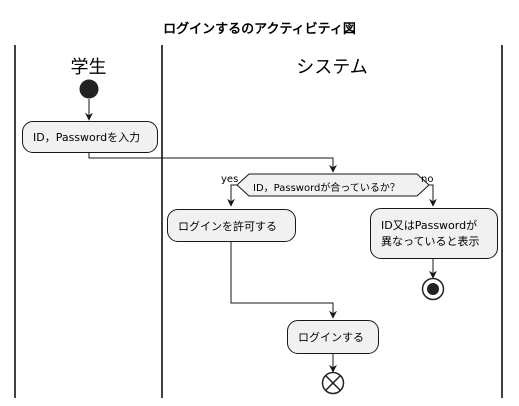  Describe the element at coordinates (433, 289) in the screenshot. I see `end-node-inner` at that location.